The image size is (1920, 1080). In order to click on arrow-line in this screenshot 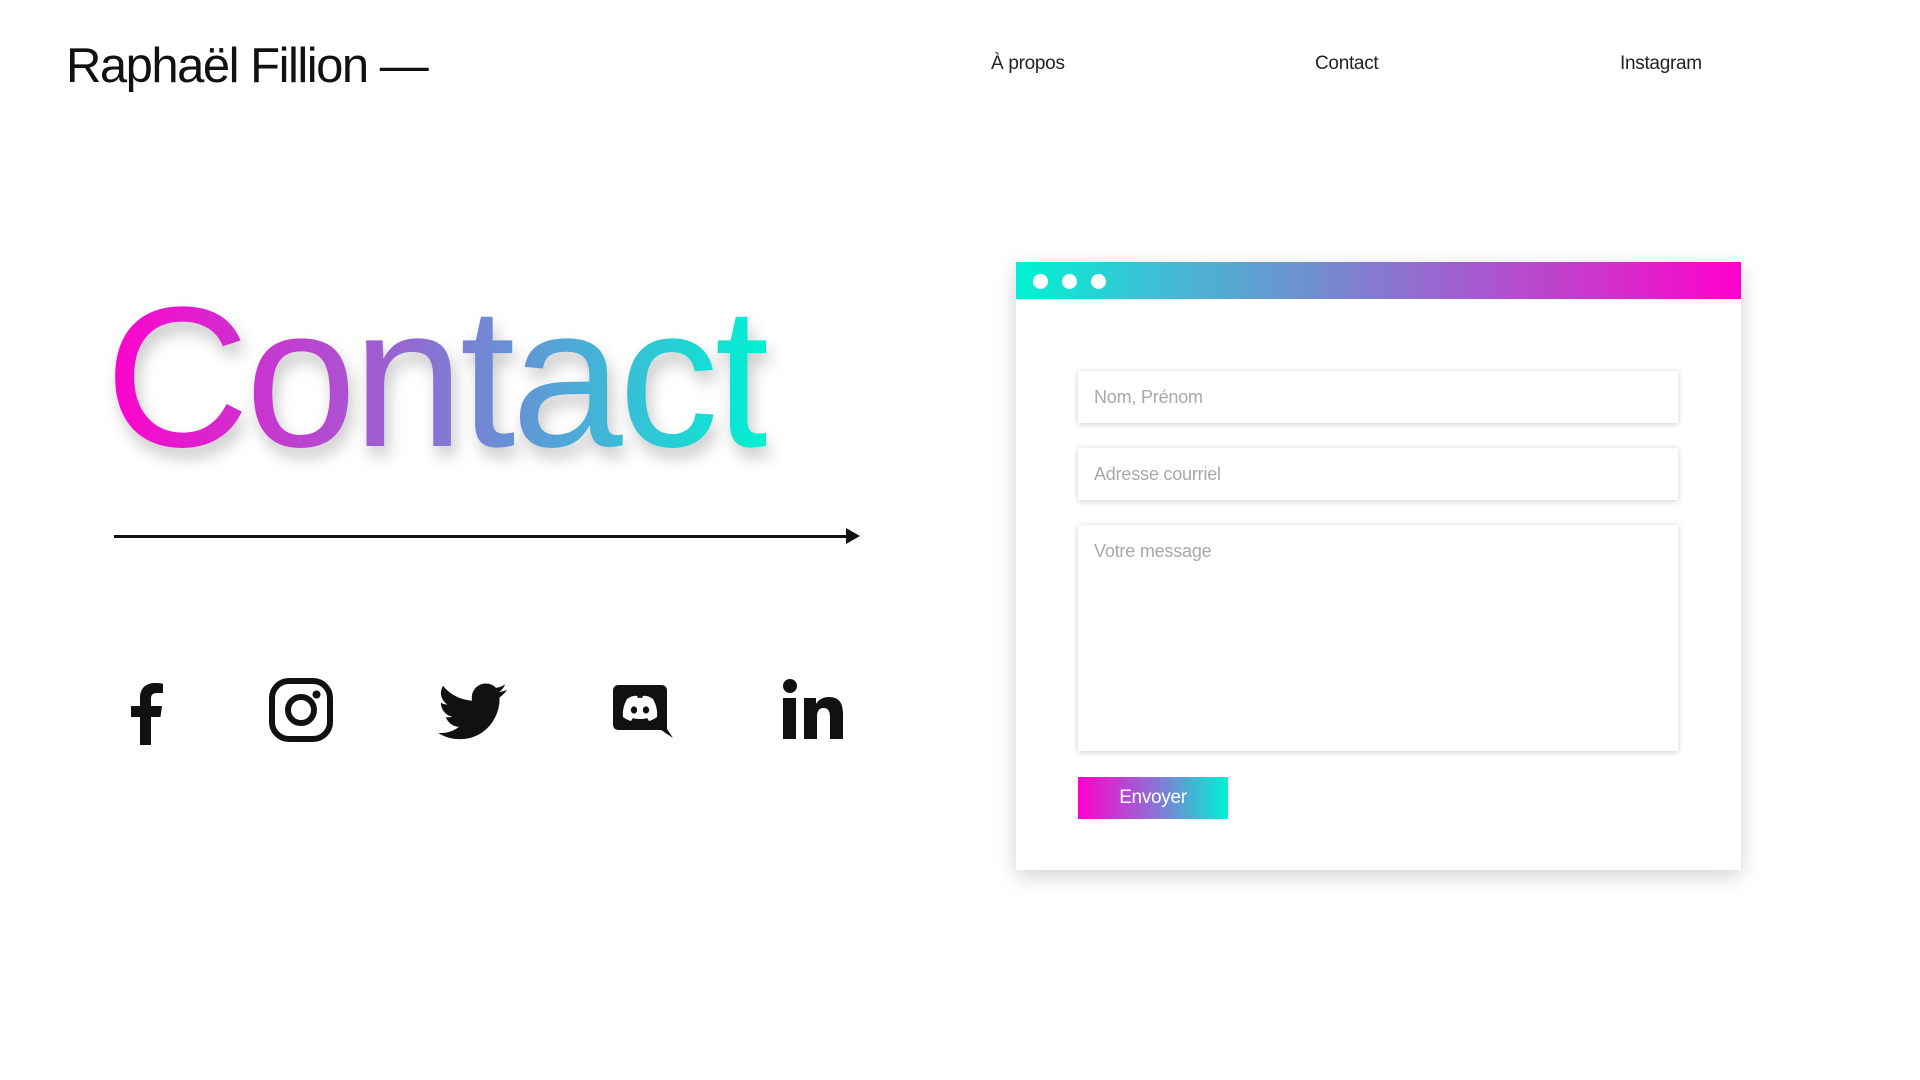, I will do `click(480, 536)`.